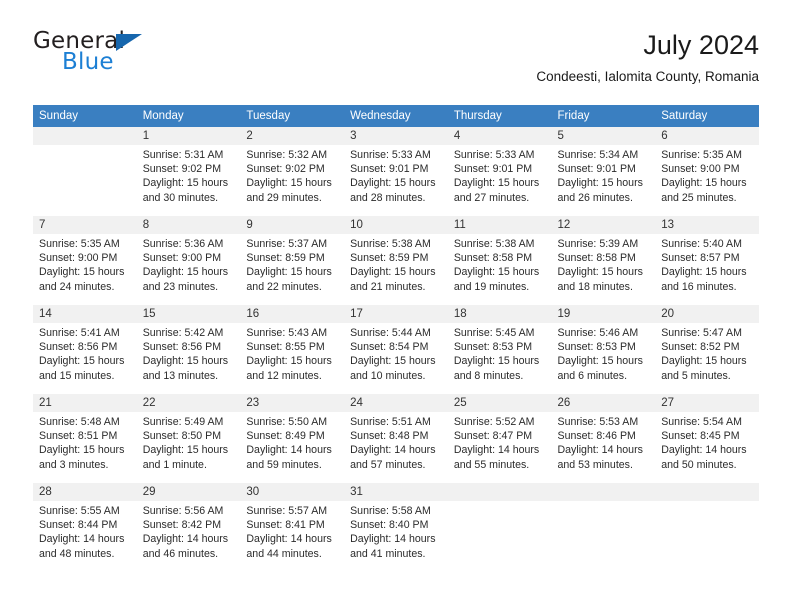 The image size is (792, 612). What do you see at coordinates (389, 436) in the screenshot?
I see `sunset-time: Sunset: 8:48 PM` at bounding box center [389, 436].